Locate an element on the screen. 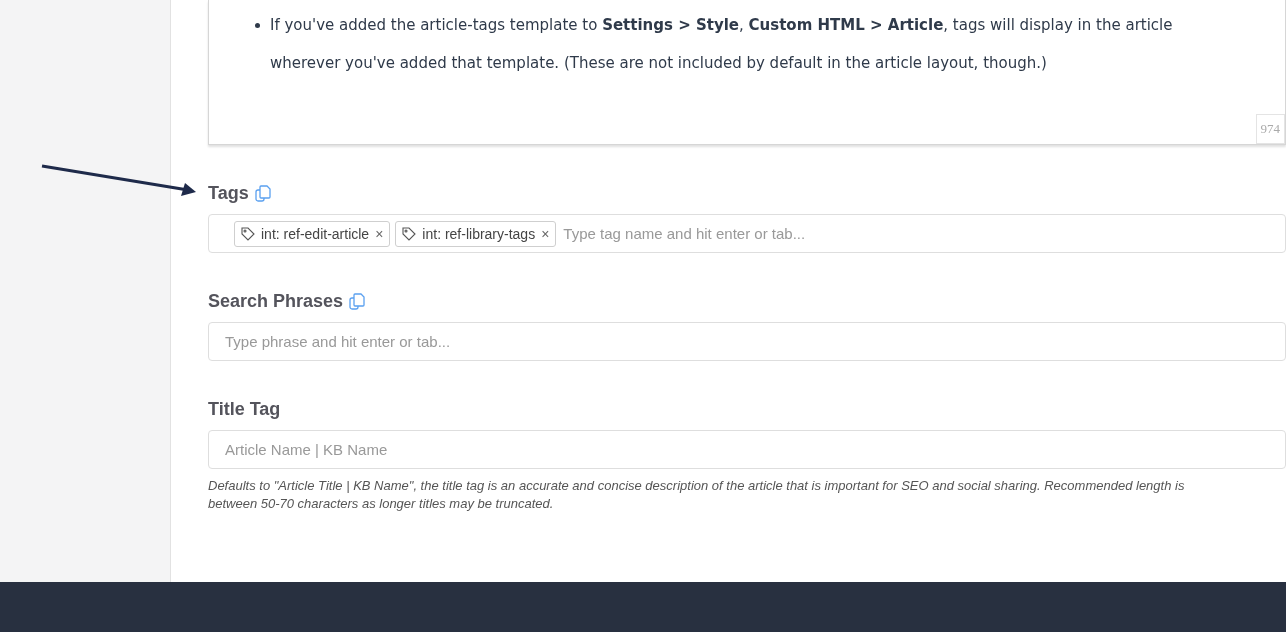  field-label: Title Tag is located at coordinates (244, 409).